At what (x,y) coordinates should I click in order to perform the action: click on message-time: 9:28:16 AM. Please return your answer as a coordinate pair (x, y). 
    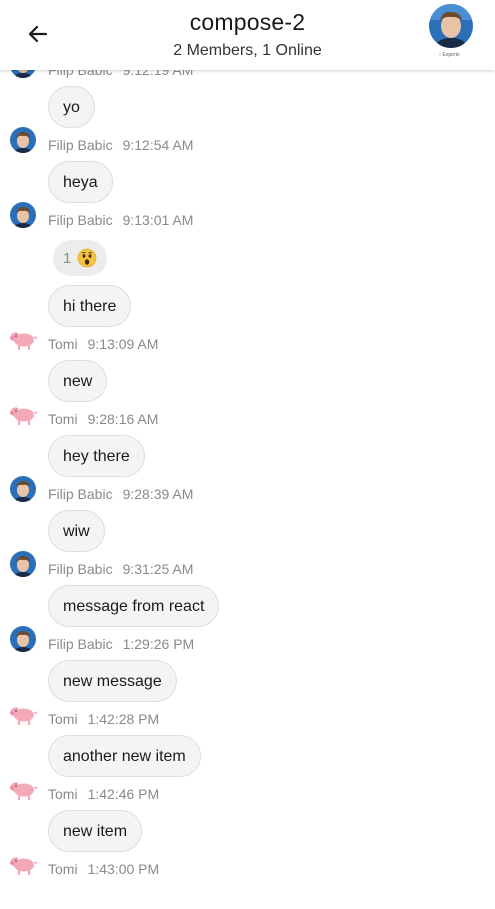
    Looking at the image, I should click on (123, 419).